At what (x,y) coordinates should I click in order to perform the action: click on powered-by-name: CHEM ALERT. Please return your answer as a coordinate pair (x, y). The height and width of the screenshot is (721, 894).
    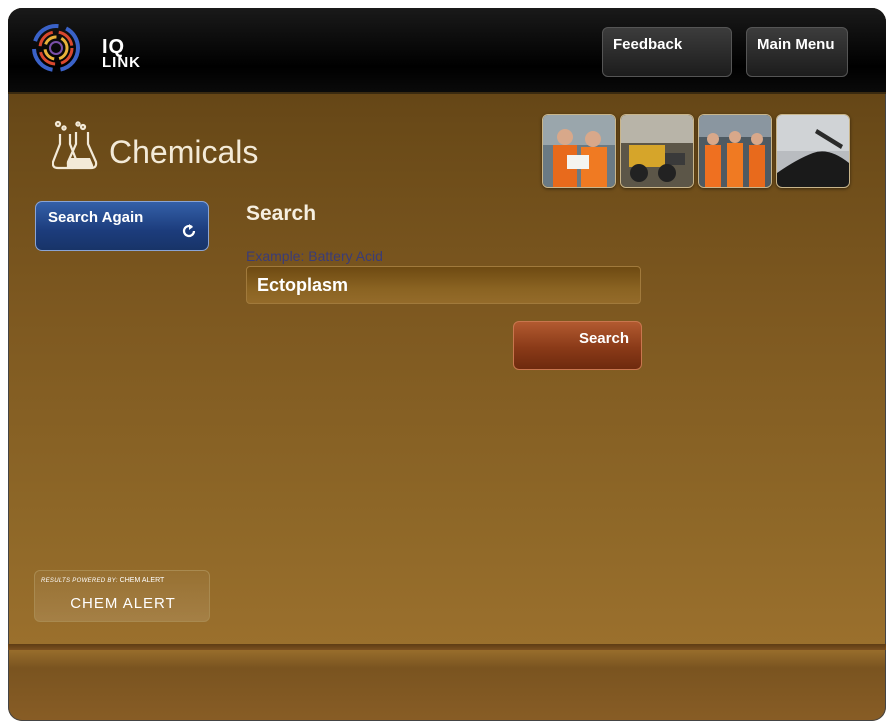
    Looking at the image, I should click on (142, 580).